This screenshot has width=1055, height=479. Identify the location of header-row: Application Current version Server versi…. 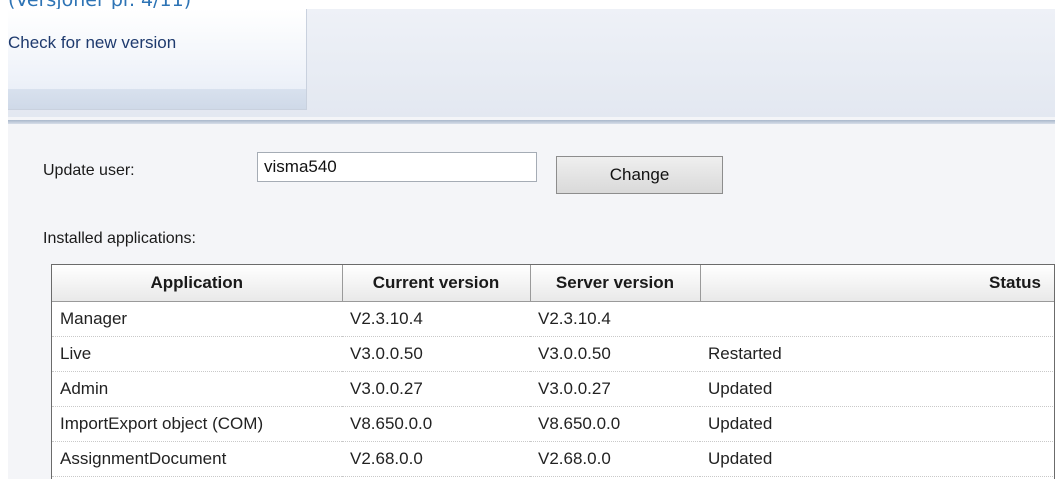
(553, 283).